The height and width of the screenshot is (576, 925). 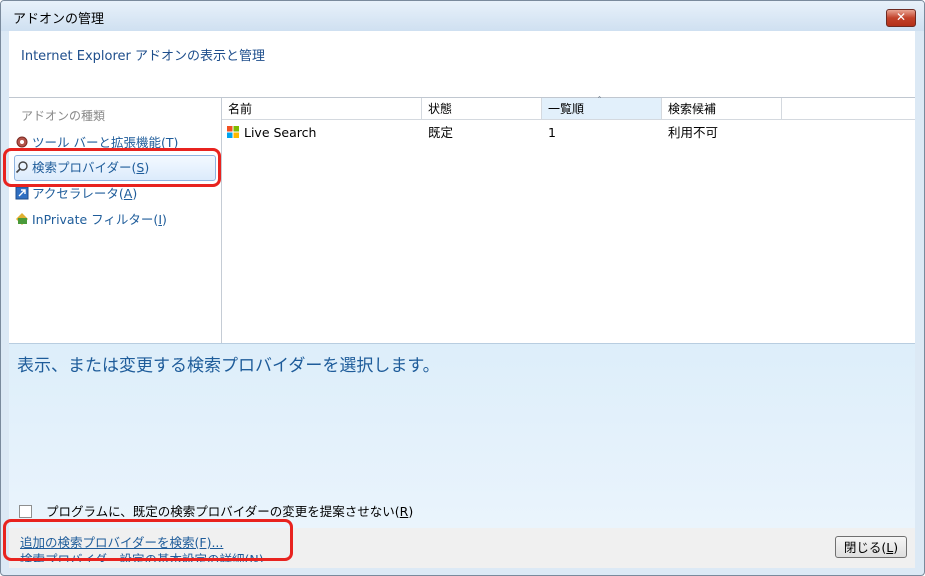 I want to click on cell-name: Live Search, so click(x=271, y=133).